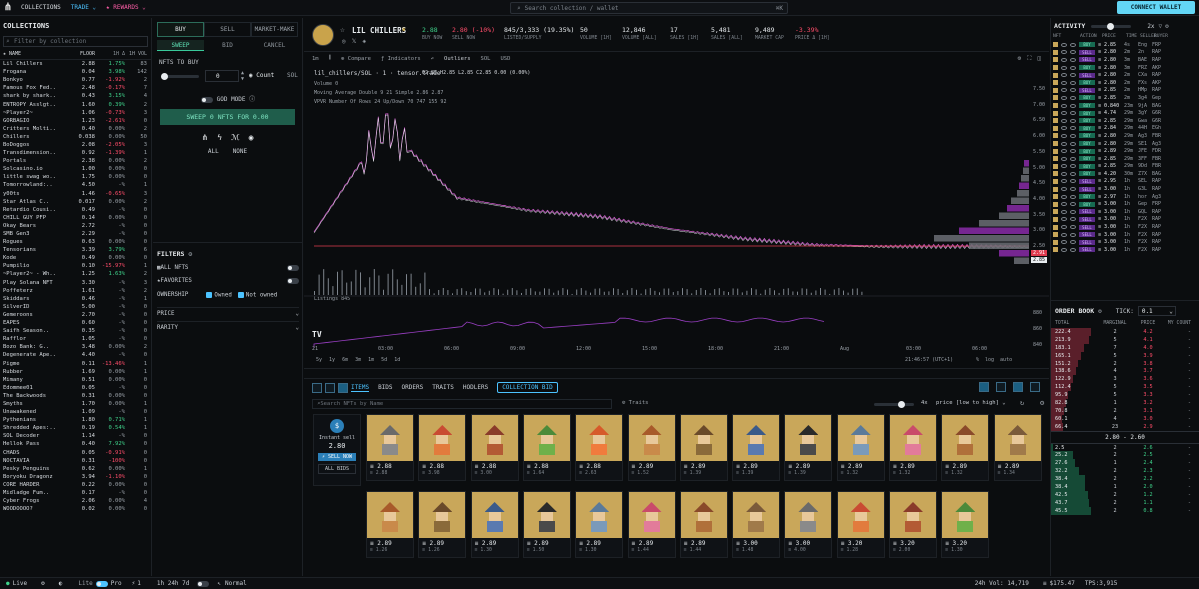 This screenshot has width=1199, height=589. What do you see at coordinates (110, 54) in the screenshot?
I see `col-change-header: 1H Δ` at bounding box center [110, 54].